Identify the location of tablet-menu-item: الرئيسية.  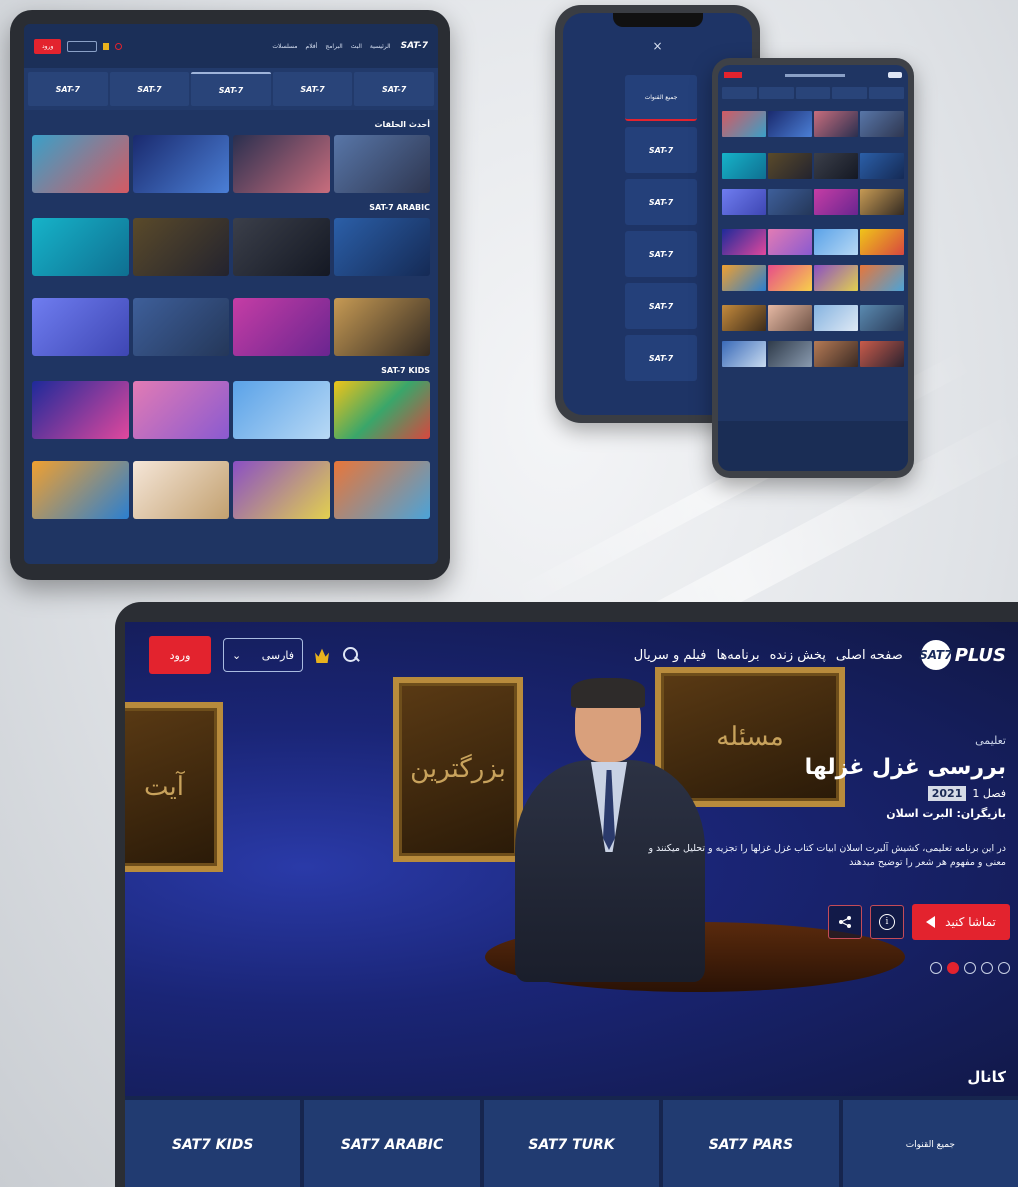
(380, 46).